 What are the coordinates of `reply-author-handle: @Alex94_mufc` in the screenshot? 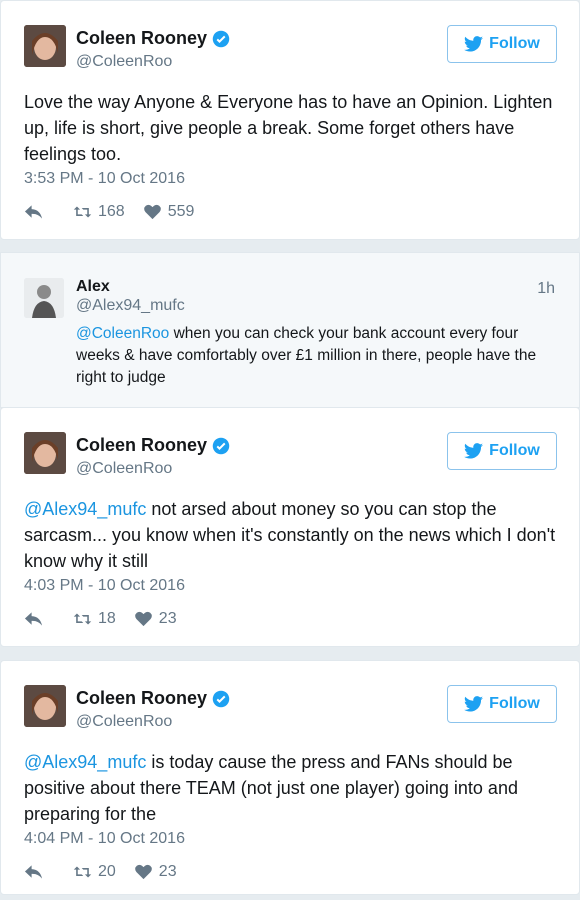 It's located at (130, 306).